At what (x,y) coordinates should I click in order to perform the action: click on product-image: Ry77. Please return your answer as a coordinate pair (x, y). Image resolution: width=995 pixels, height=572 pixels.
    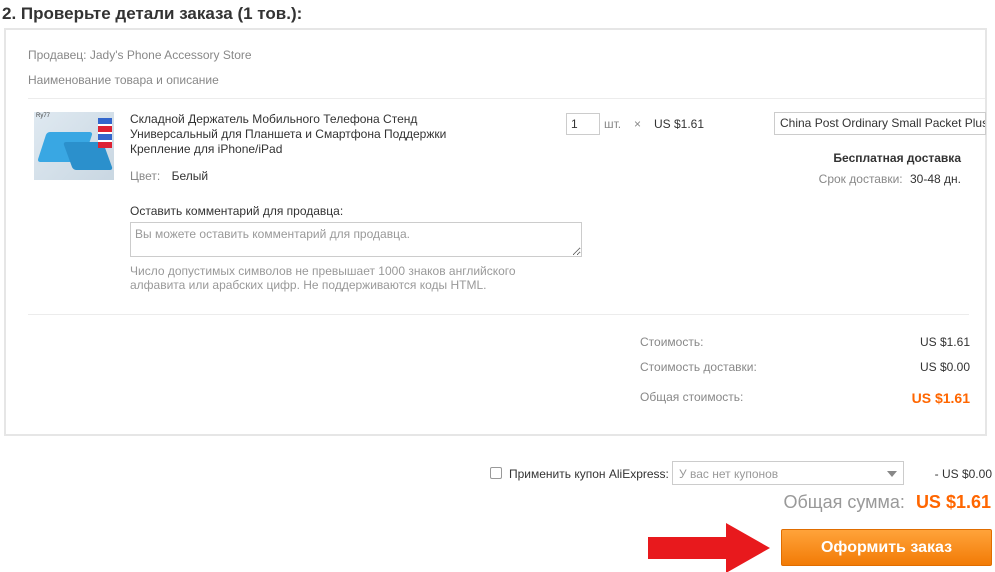
    Looking at the image, I should click on (74, 146).